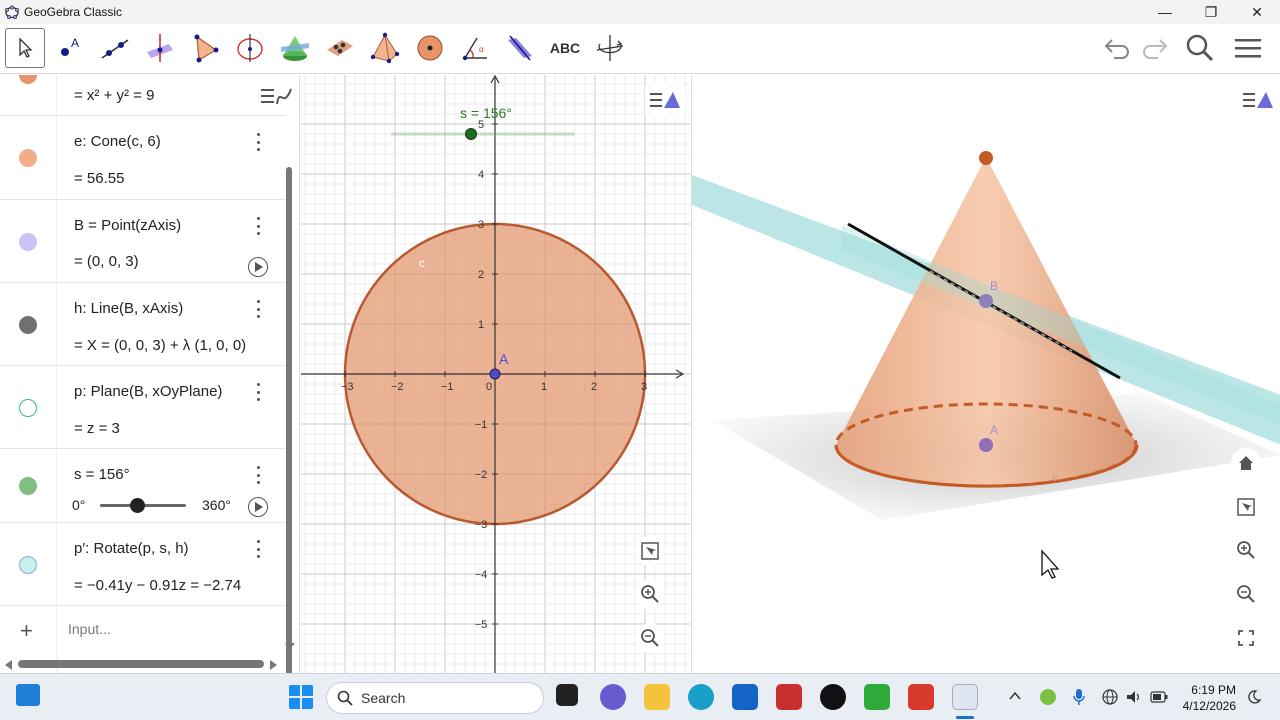 The height and width of the screenshot is (720, 1280). I want to click on start-windows-icon, so click(301, 697).